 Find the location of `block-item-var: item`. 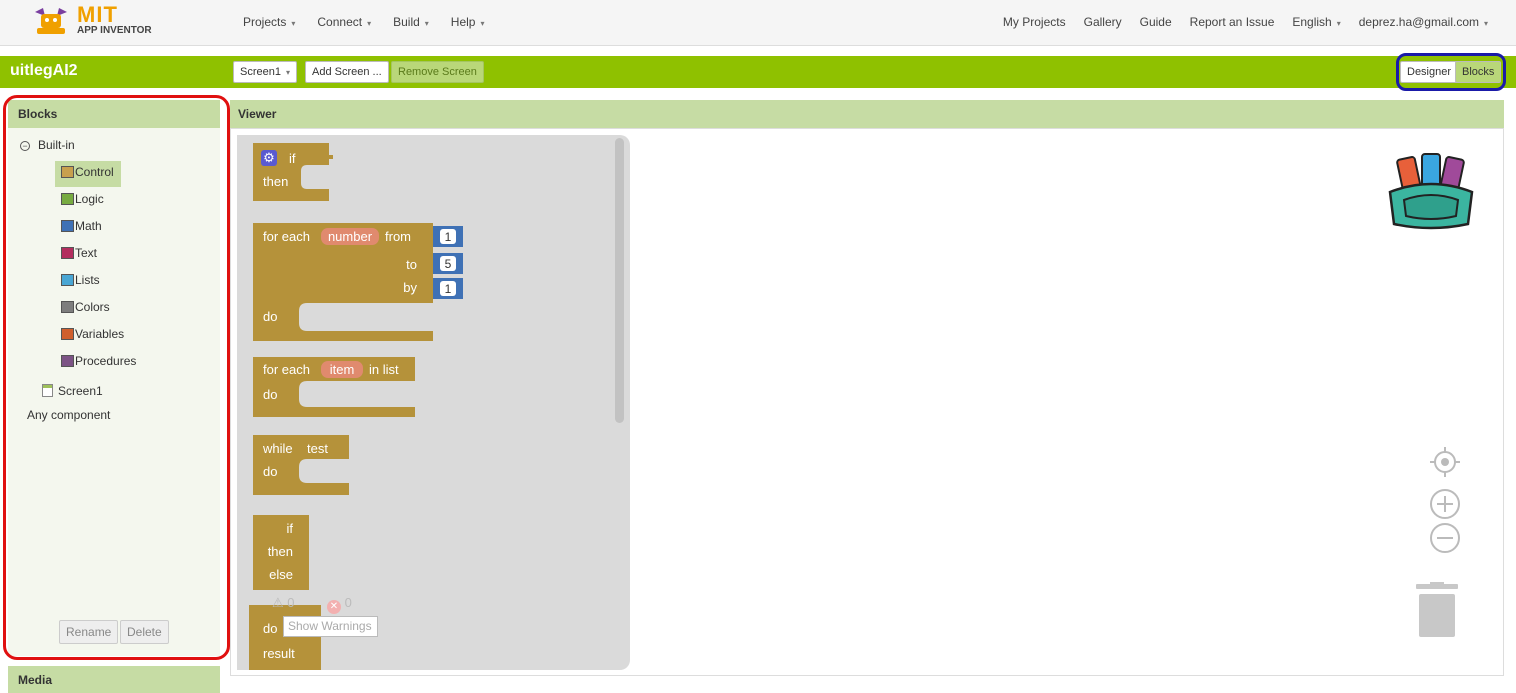

block-item-var: item is located at coordinates (342, 369).